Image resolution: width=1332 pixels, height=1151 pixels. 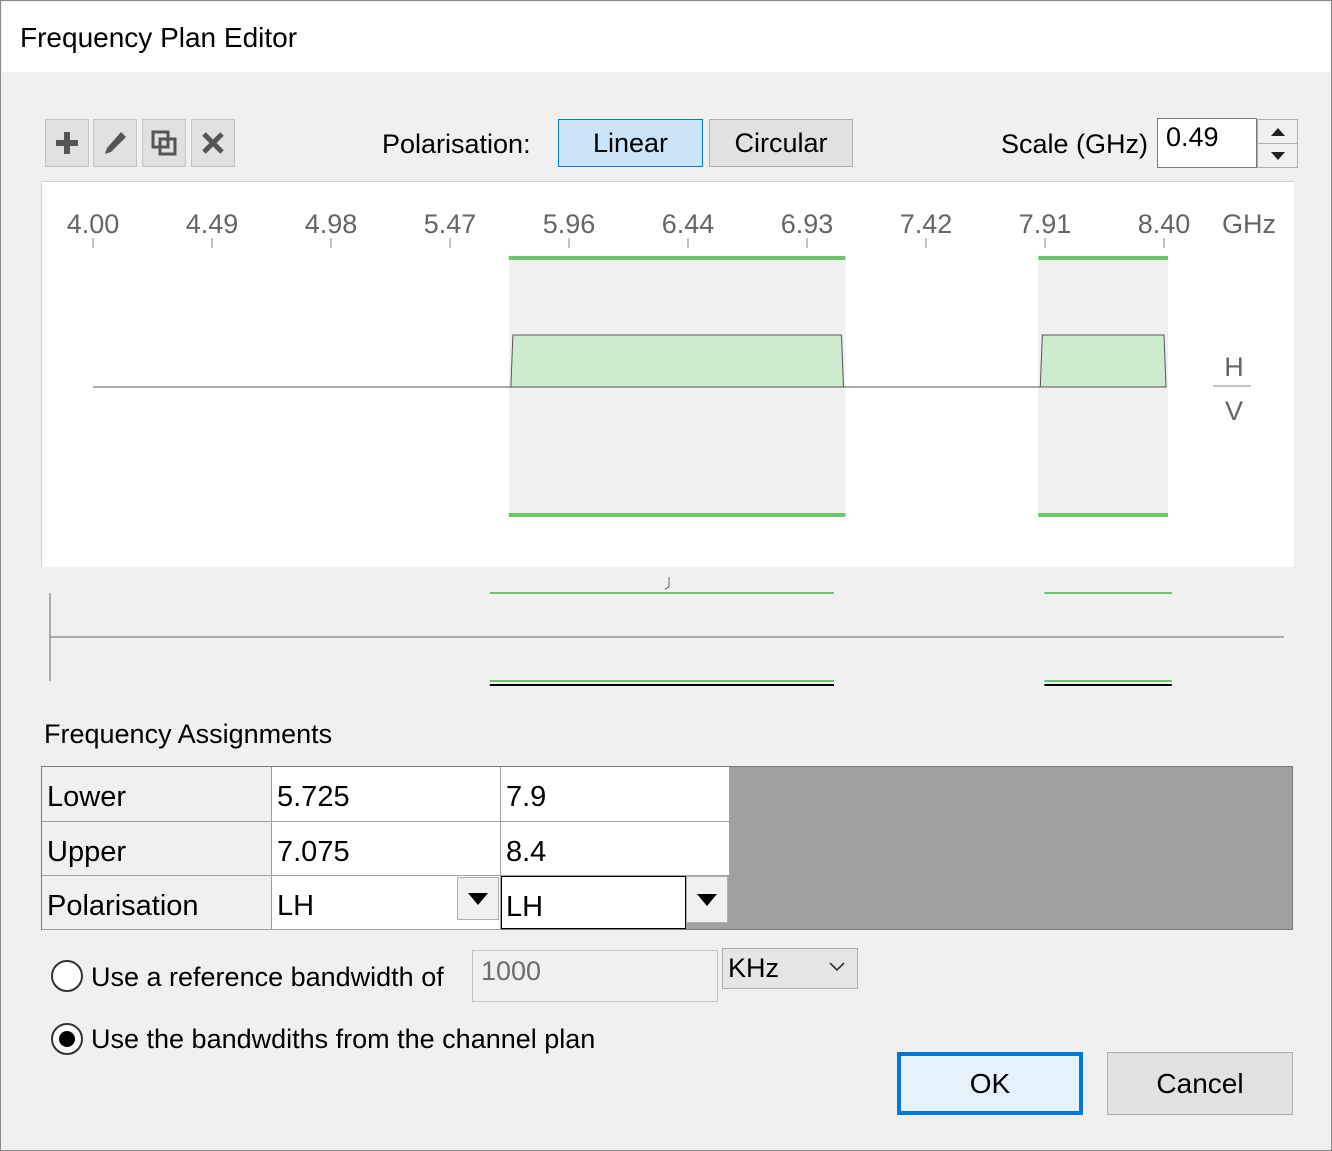 I want to click on scale-input: 0.49, so click(x=1207, y=143).